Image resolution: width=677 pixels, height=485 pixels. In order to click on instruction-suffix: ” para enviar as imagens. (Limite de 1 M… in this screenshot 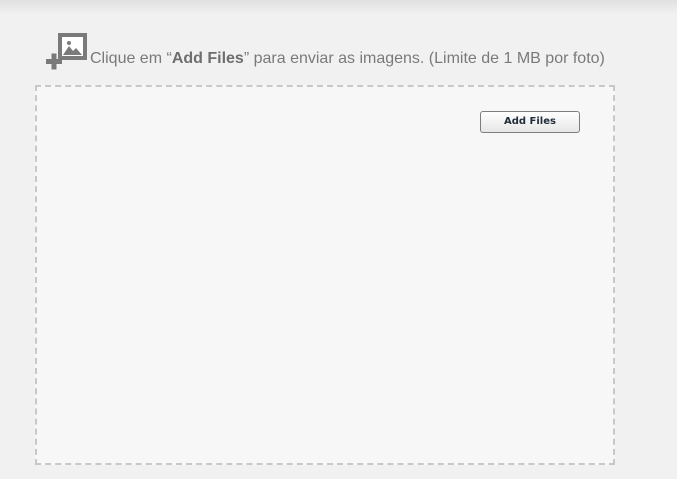, I will do `click(424, 58)`.